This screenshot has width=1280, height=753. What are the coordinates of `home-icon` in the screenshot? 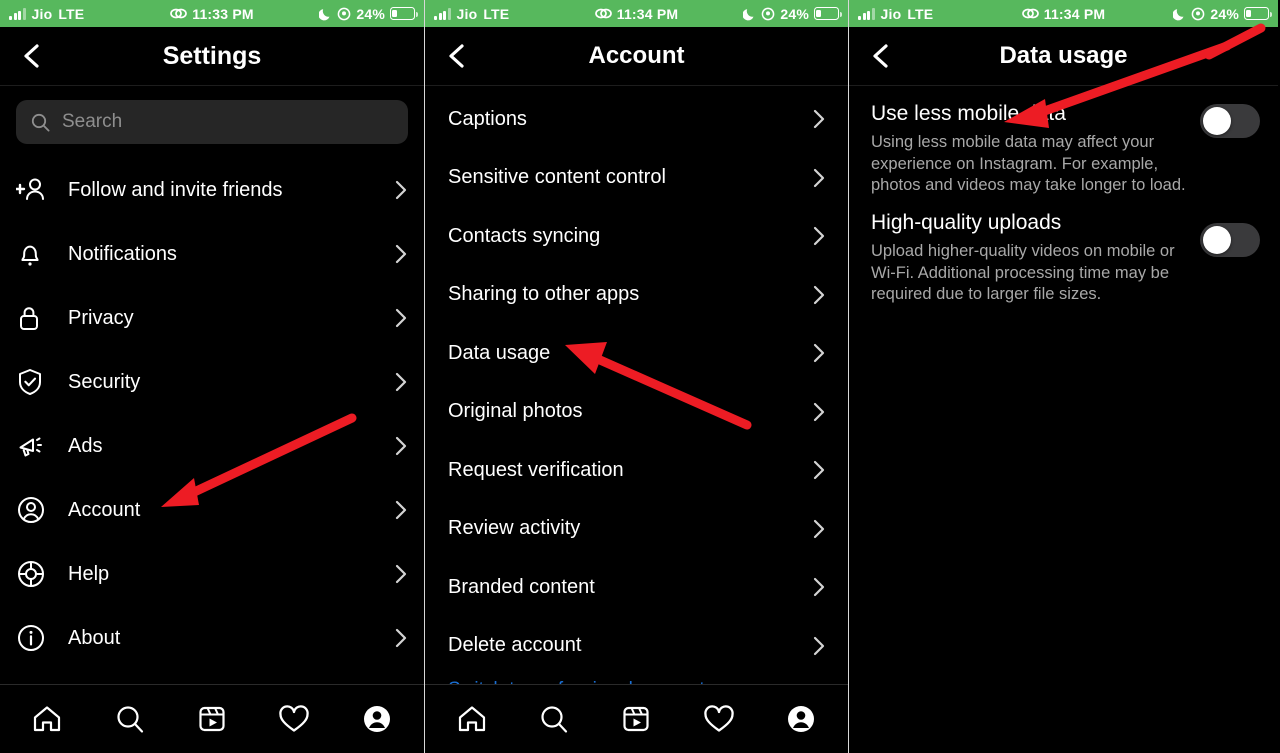 It's located at (47, 719).